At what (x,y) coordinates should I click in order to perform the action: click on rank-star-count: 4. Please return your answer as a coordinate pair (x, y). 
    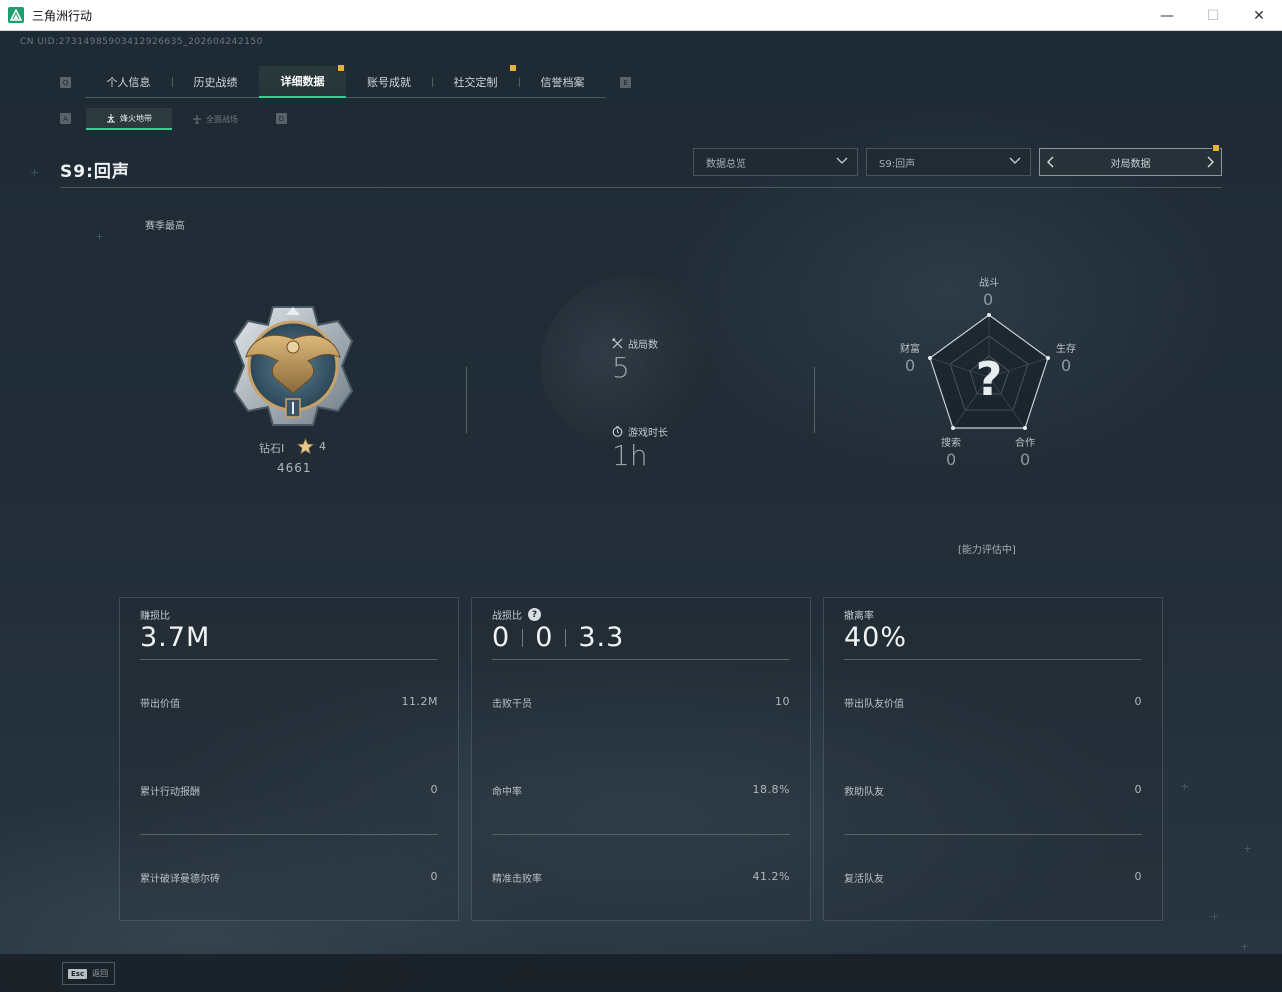
    Looking at the image, I should click on (322, 446).